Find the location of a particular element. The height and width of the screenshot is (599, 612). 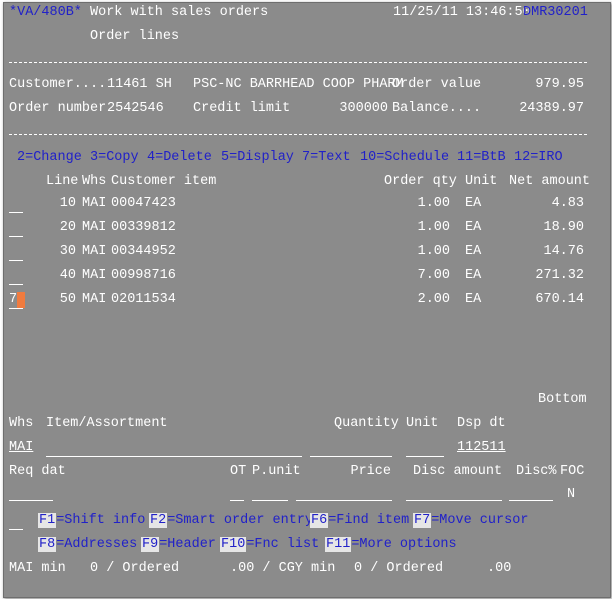

row-item: 02011534 is located at coordinates (143, 299).